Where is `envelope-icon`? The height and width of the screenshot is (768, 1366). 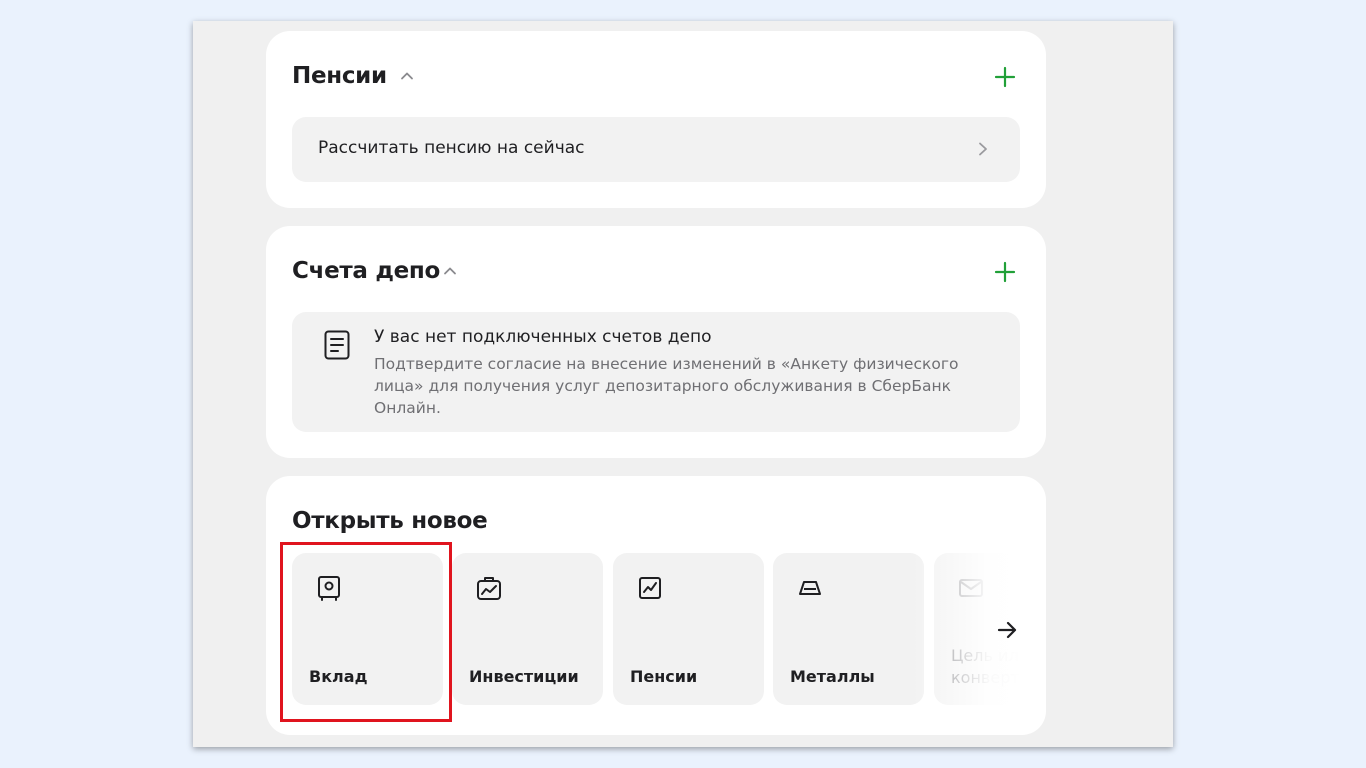
envelope-icon is located at coordinates (971, 588).